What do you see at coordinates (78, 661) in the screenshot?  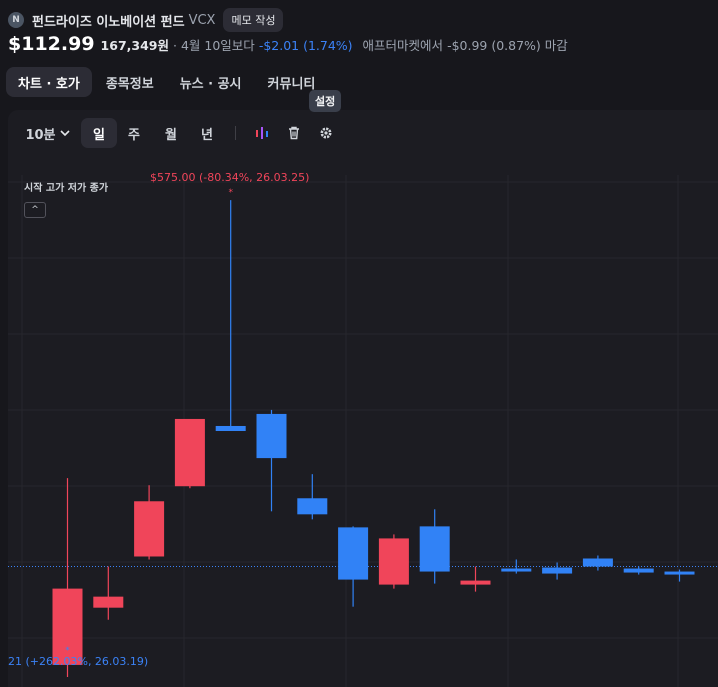 I see `min-price-annotation: 21 (+262.03%, 26.03.19)` at bounding box center [78, 661].